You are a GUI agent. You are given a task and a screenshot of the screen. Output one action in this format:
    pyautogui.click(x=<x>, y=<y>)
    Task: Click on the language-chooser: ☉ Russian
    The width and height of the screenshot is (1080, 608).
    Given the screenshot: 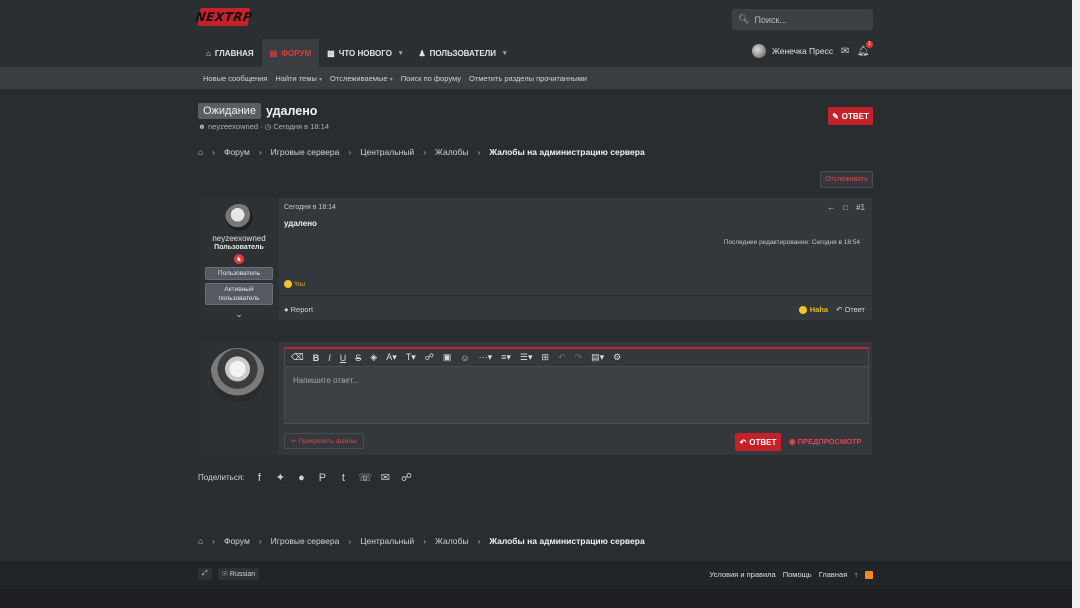 What is the action you would take?
    pyautogui.click(x=238, y=574)
    